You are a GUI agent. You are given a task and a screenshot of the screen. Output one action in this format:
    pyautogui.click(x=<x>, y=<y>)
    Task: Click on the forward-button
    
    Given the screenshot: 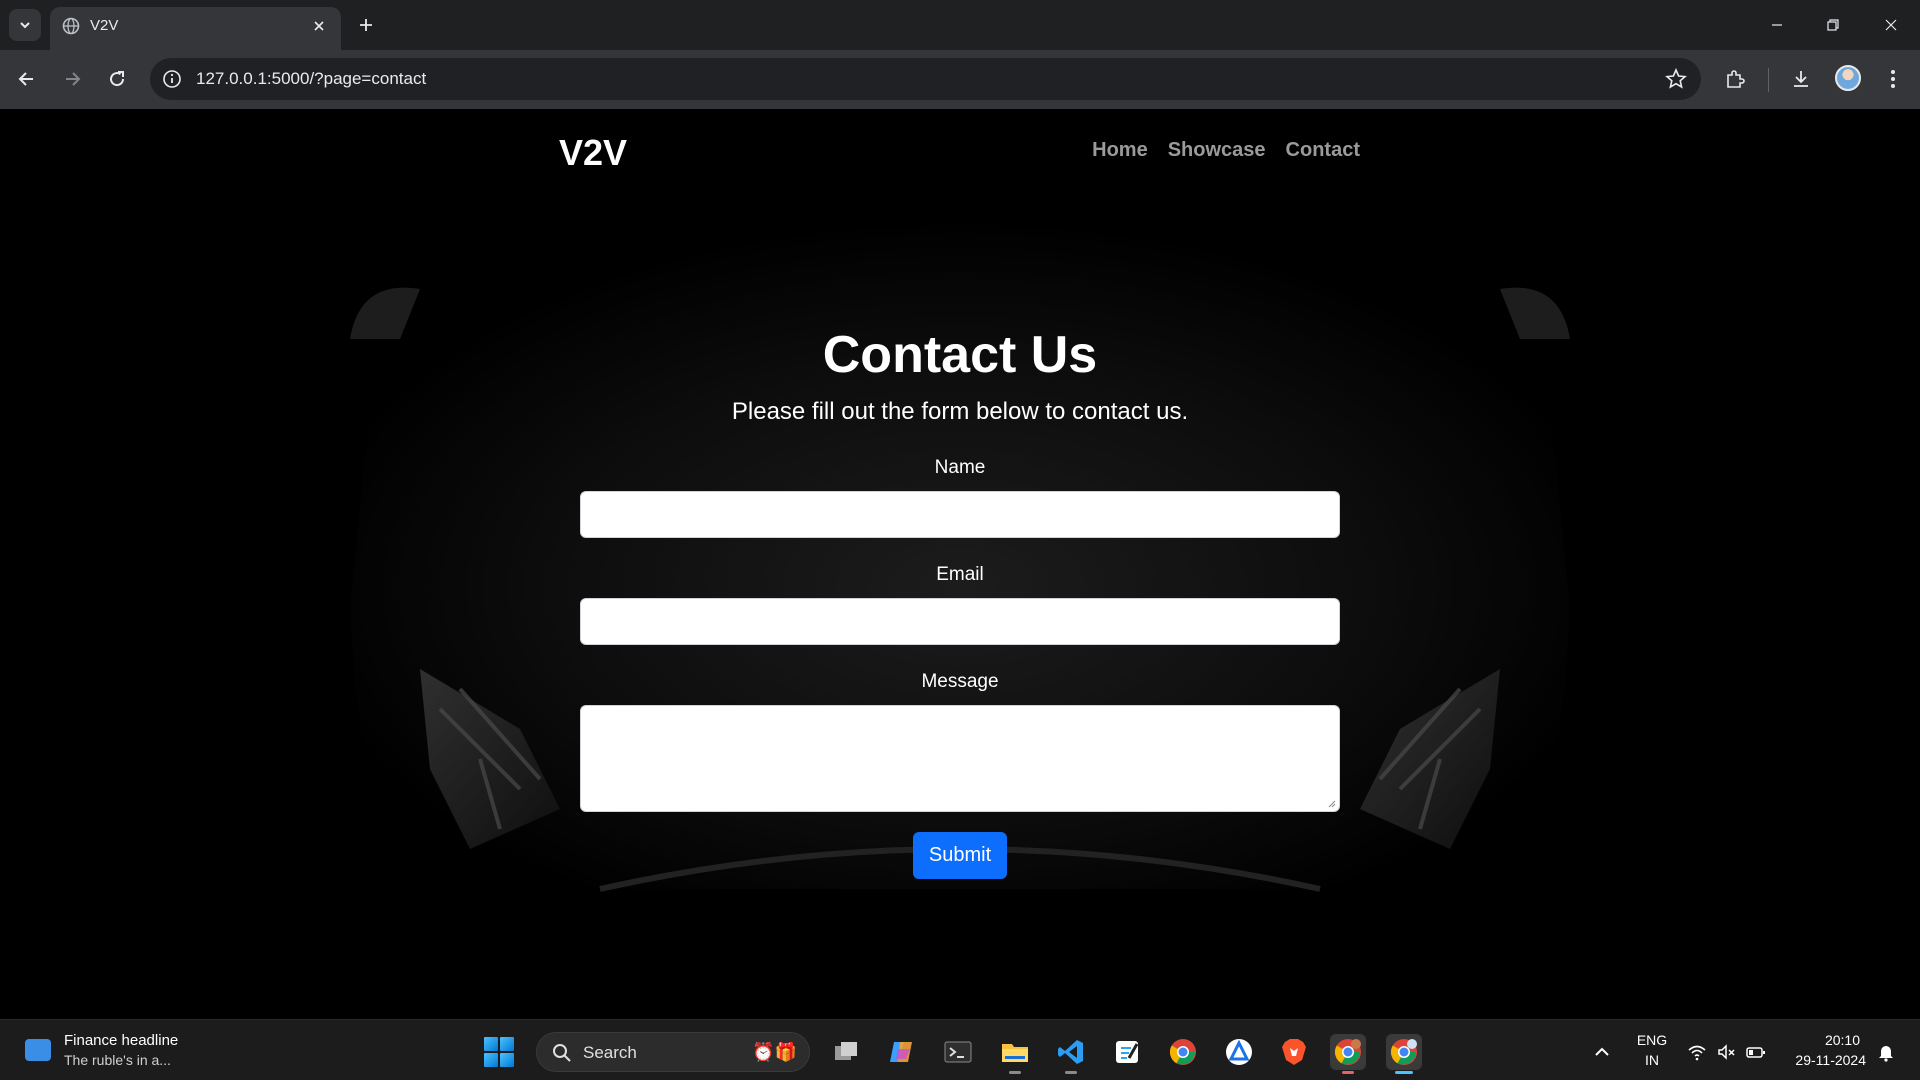 What is the action you would take?
    pyautogui.click(x=72, y=79)
    